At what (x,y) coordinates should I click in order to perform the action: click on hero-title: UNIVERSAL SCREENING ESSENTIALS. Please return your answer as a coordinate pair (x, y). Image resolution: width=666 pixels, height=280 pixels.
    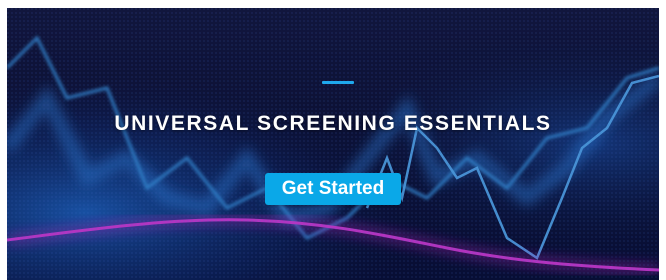
    Looking at the image, I should click on (333, 123).